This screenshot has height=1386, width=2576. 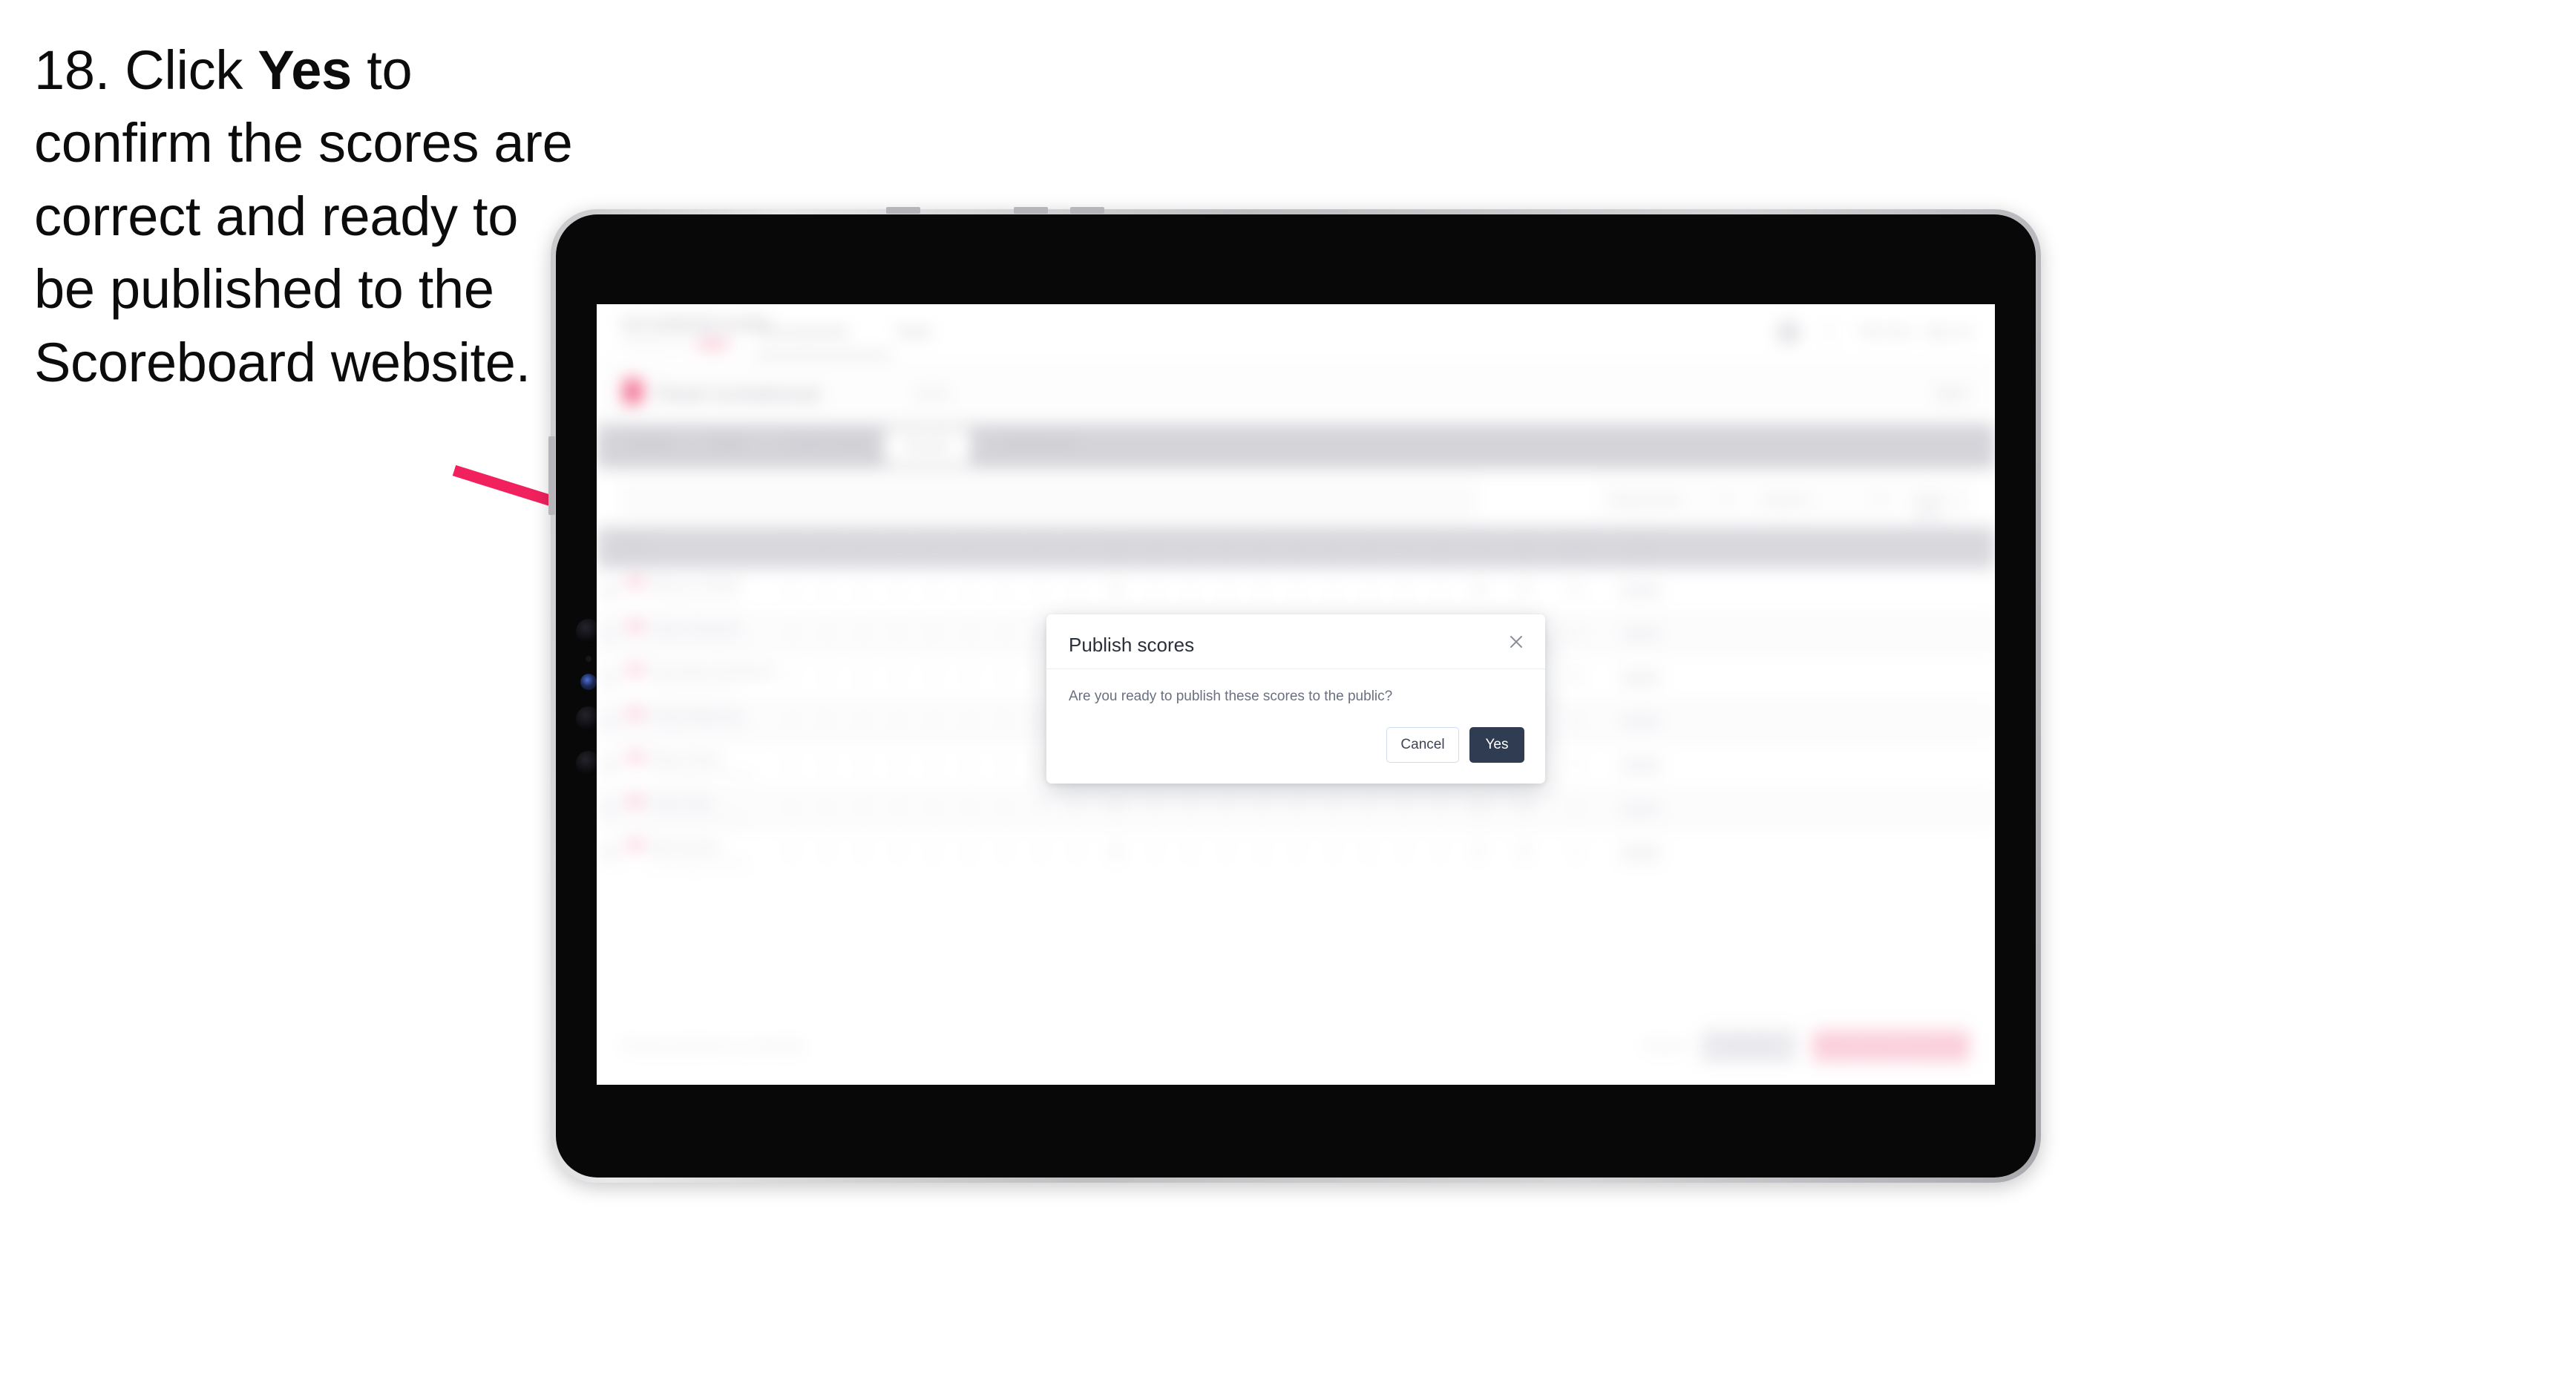 What do you see at coordinates (649, 444) in the screenshot?
I see `tab-details: Details` at bounding box center [649, 444].